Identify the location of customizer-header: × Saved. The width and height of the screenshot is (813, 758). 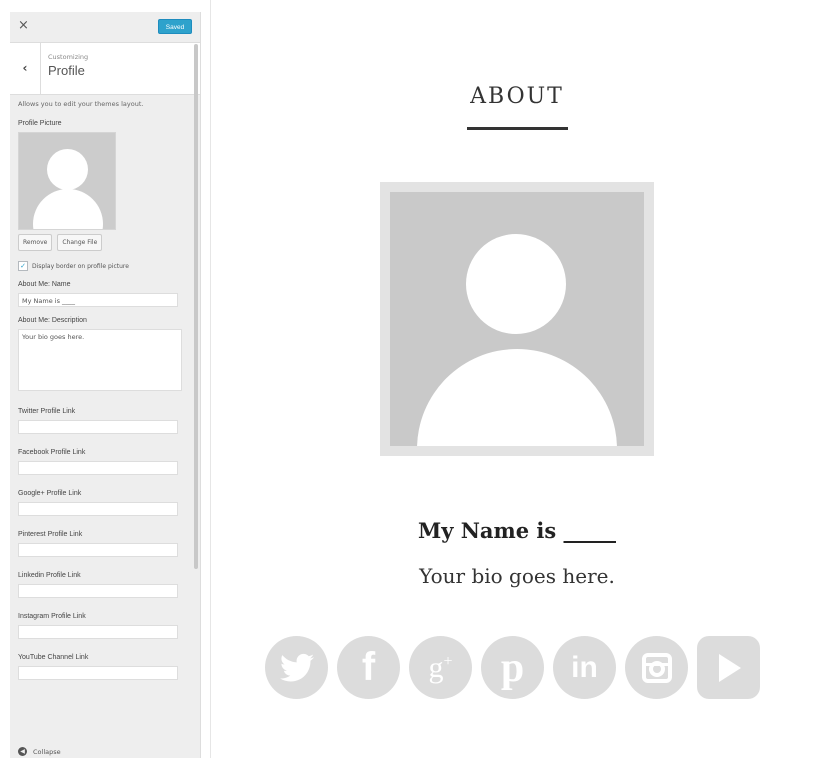
(105, 27).